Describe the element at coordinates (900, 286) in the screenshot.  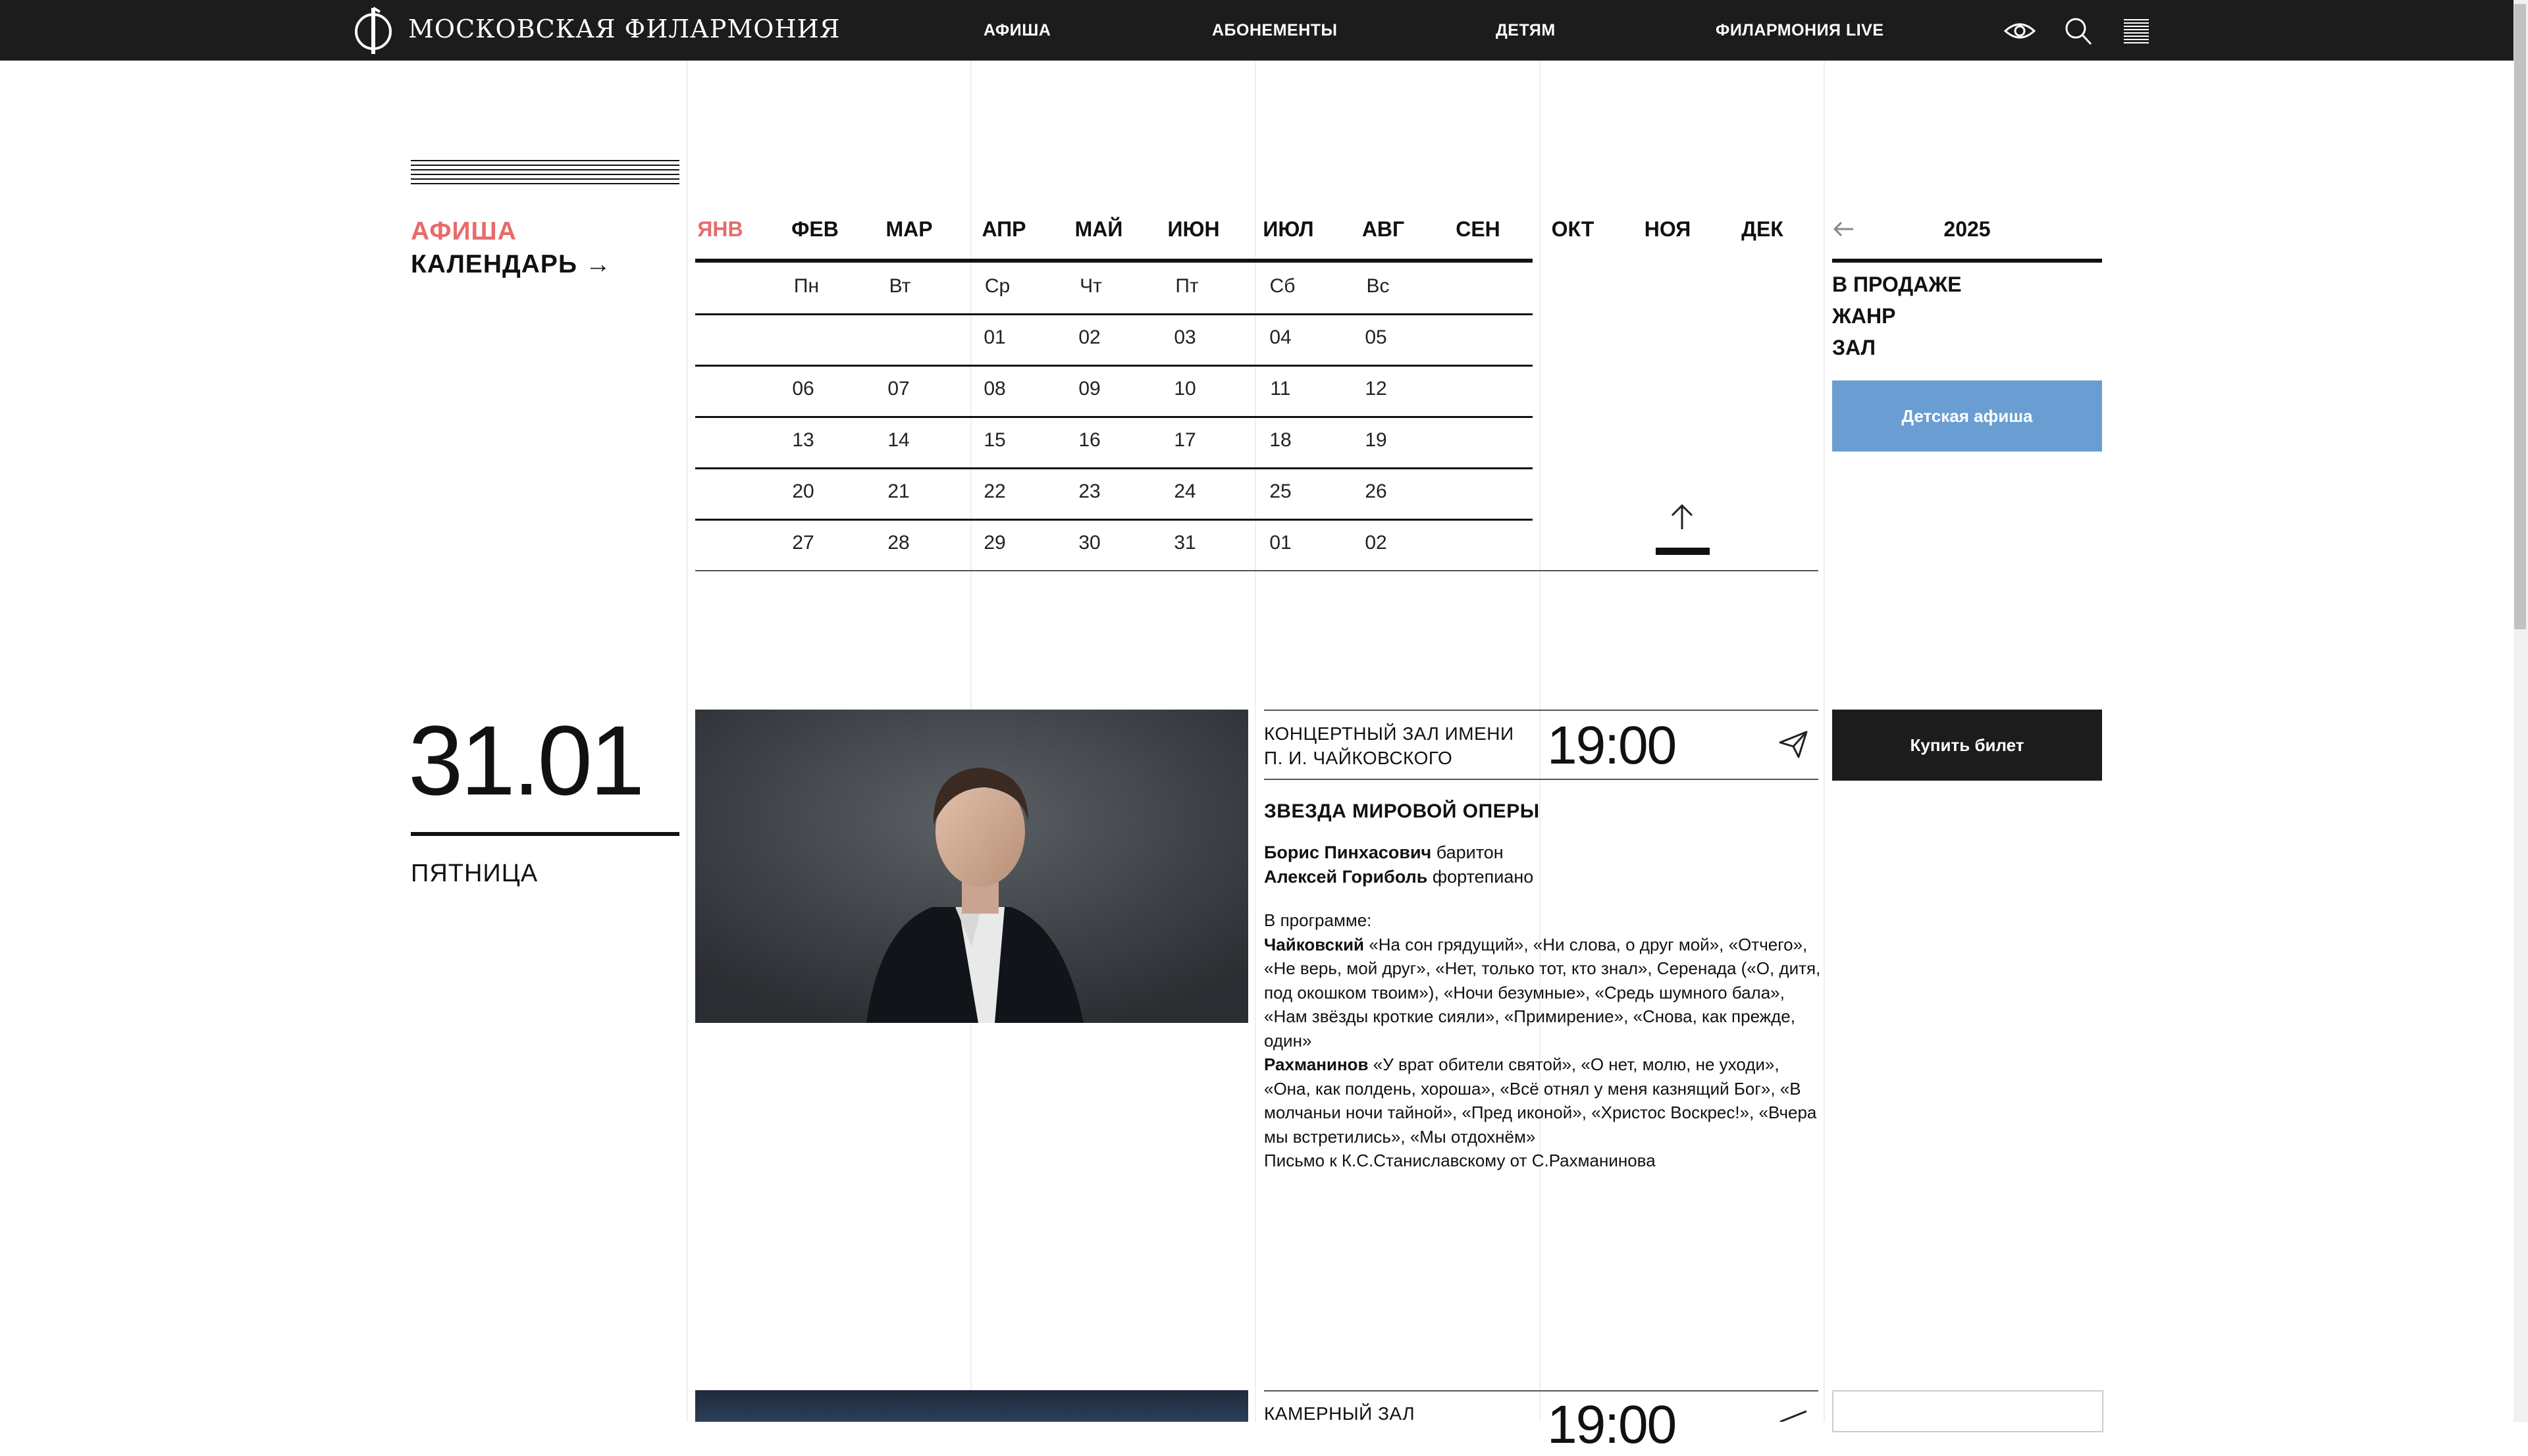
I see `weekday-header: Вт` at that location.